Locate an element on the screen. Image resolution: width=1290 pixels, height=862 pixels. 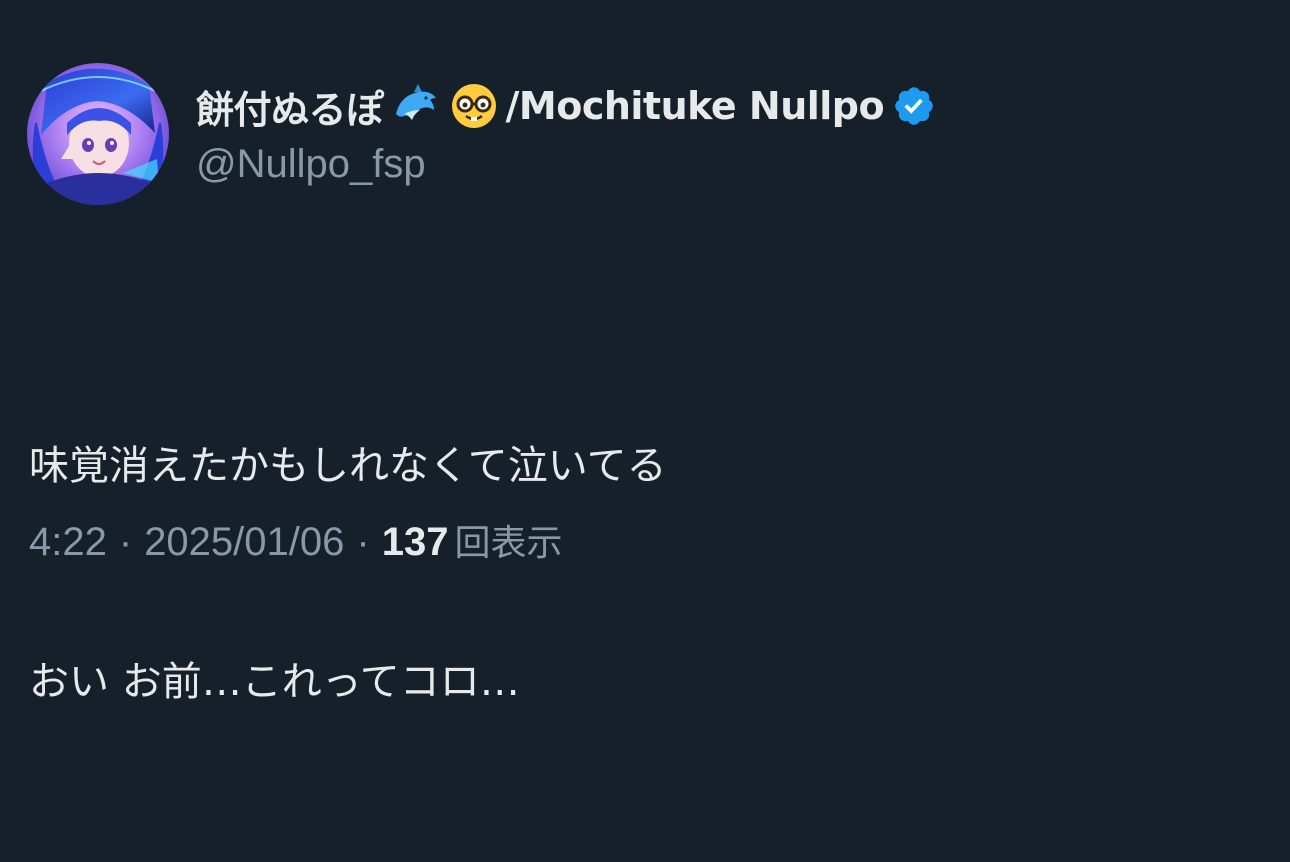
tweet-time: 4:22 is located at coordinates (68, 542).